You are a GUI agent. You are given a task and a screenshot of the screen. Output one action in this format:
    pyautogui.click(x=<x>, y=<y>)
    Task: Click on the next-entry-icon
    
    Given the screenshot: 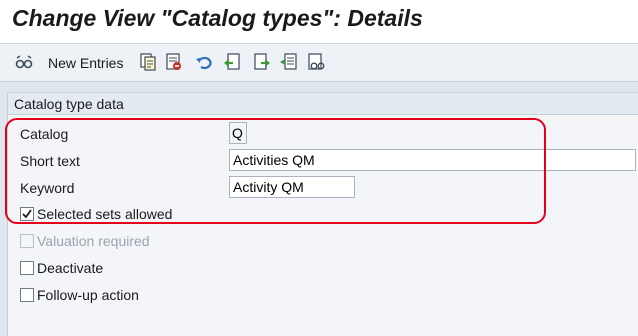 What is the action you would take?
    pyautogui.click(x=262, y=62)
    